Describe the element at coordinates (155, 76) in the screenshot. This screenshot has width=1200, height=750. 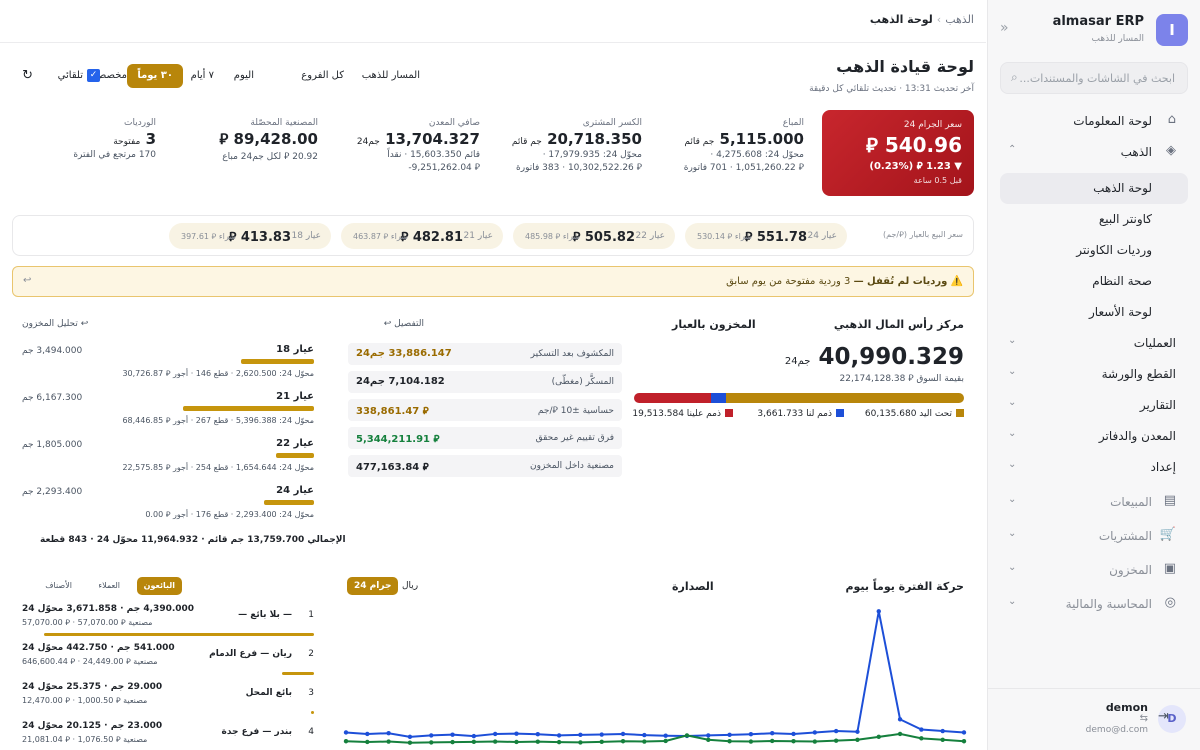
I see `period-30-days: ٣٠ يوماً` at that location.